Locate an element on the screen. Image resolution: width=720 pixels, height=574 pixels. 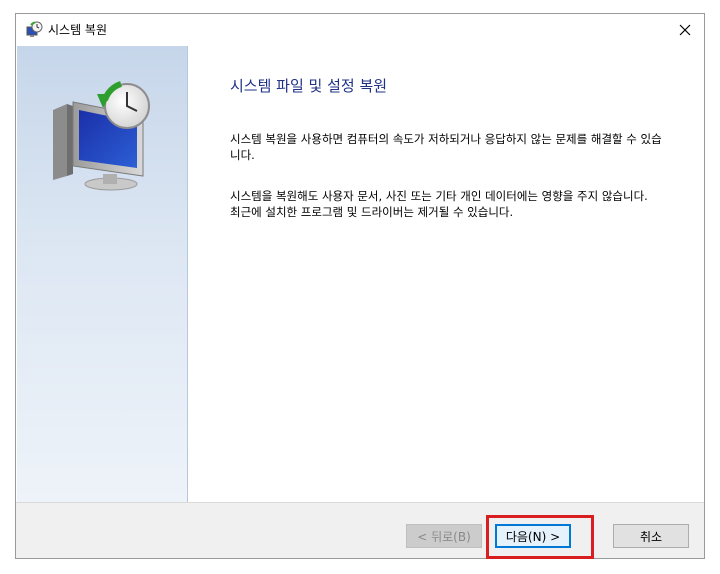
close-icon is located at coordinates (685, 30).